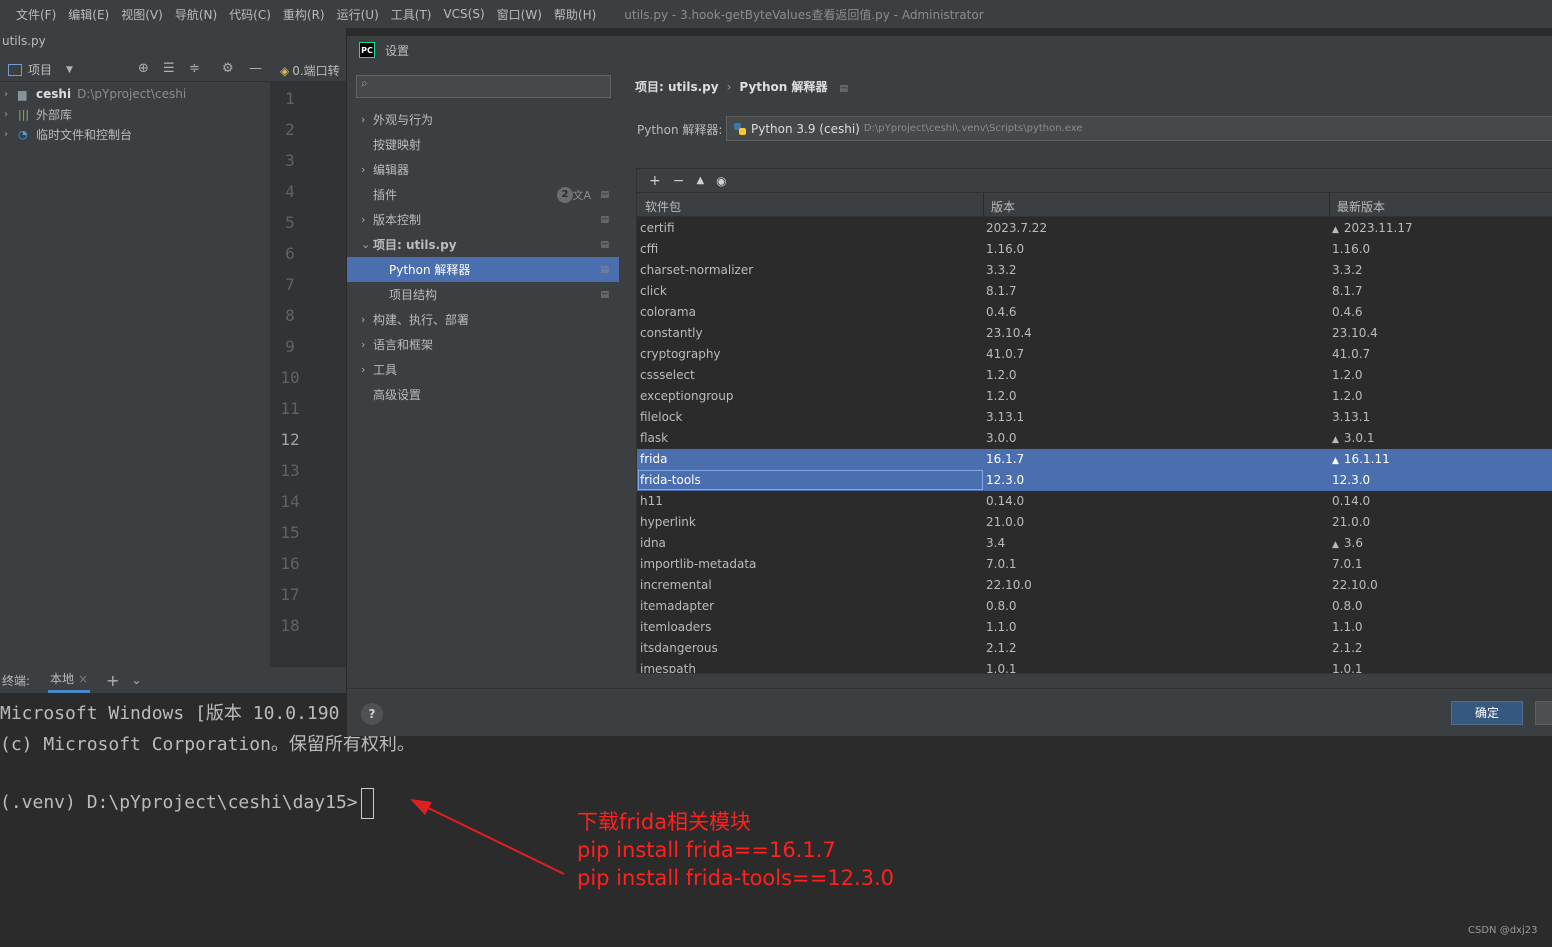  Describe the element at coordinates (1094, 291) in the screenshot. I see `table-row: click 8.1.7 8.1.7` at that location.